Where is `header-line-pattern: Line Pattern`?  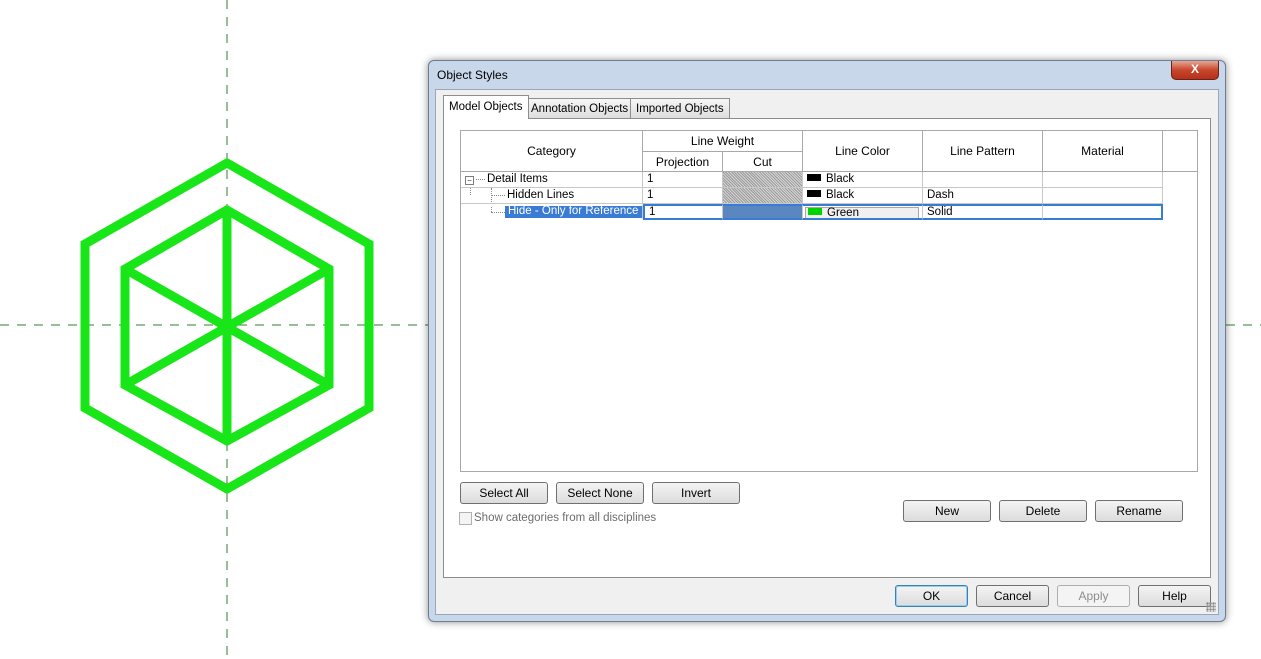
header-line-pattern: Line Pattern is located at coordinates (983, 151).